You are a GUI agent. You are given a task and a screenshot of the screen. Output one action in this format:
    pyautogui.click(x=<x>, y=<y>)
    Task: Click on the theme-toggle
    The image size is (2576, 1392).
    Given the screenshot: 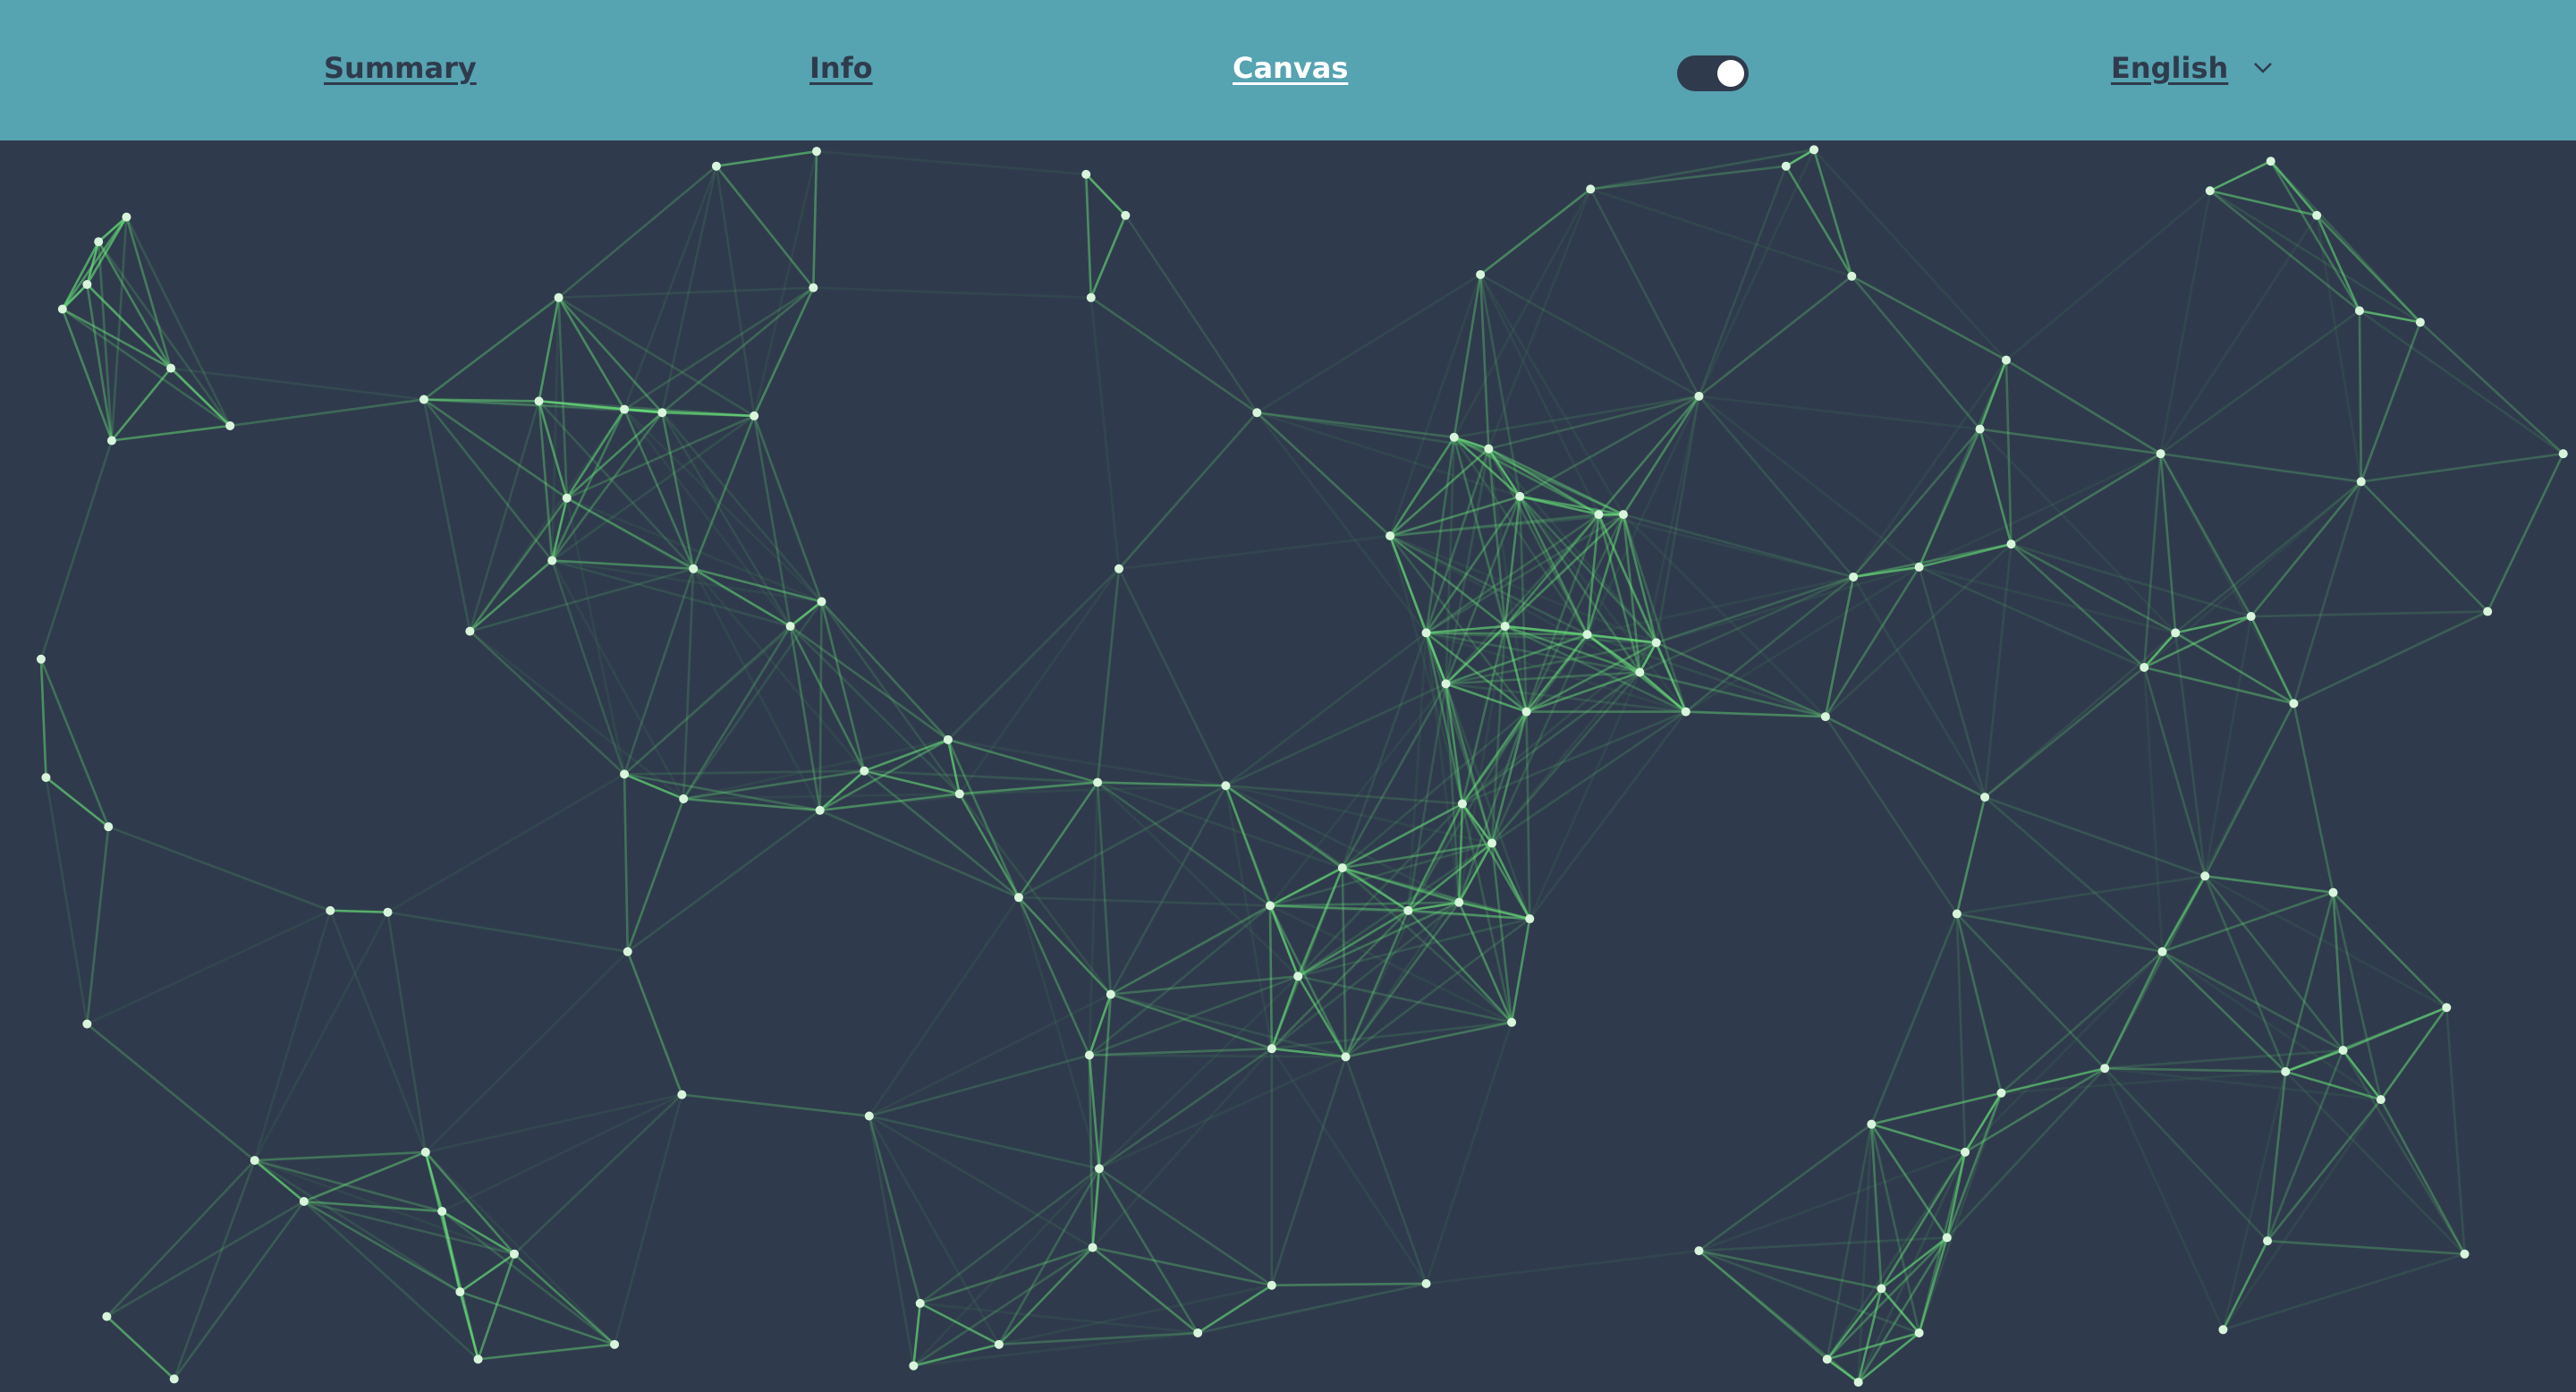 What is the action you would take?
    pyautogui.click(x=1713, y=73)
    